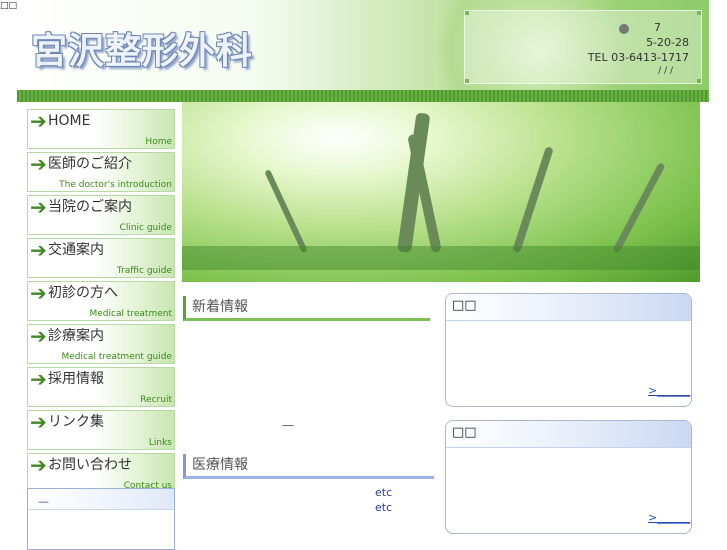 This screenshot has width=727, height=550. What do you see at coordinates (363, 96) in the screenshot?
I see `header-divider-bar` at bounding box center [363, 96].